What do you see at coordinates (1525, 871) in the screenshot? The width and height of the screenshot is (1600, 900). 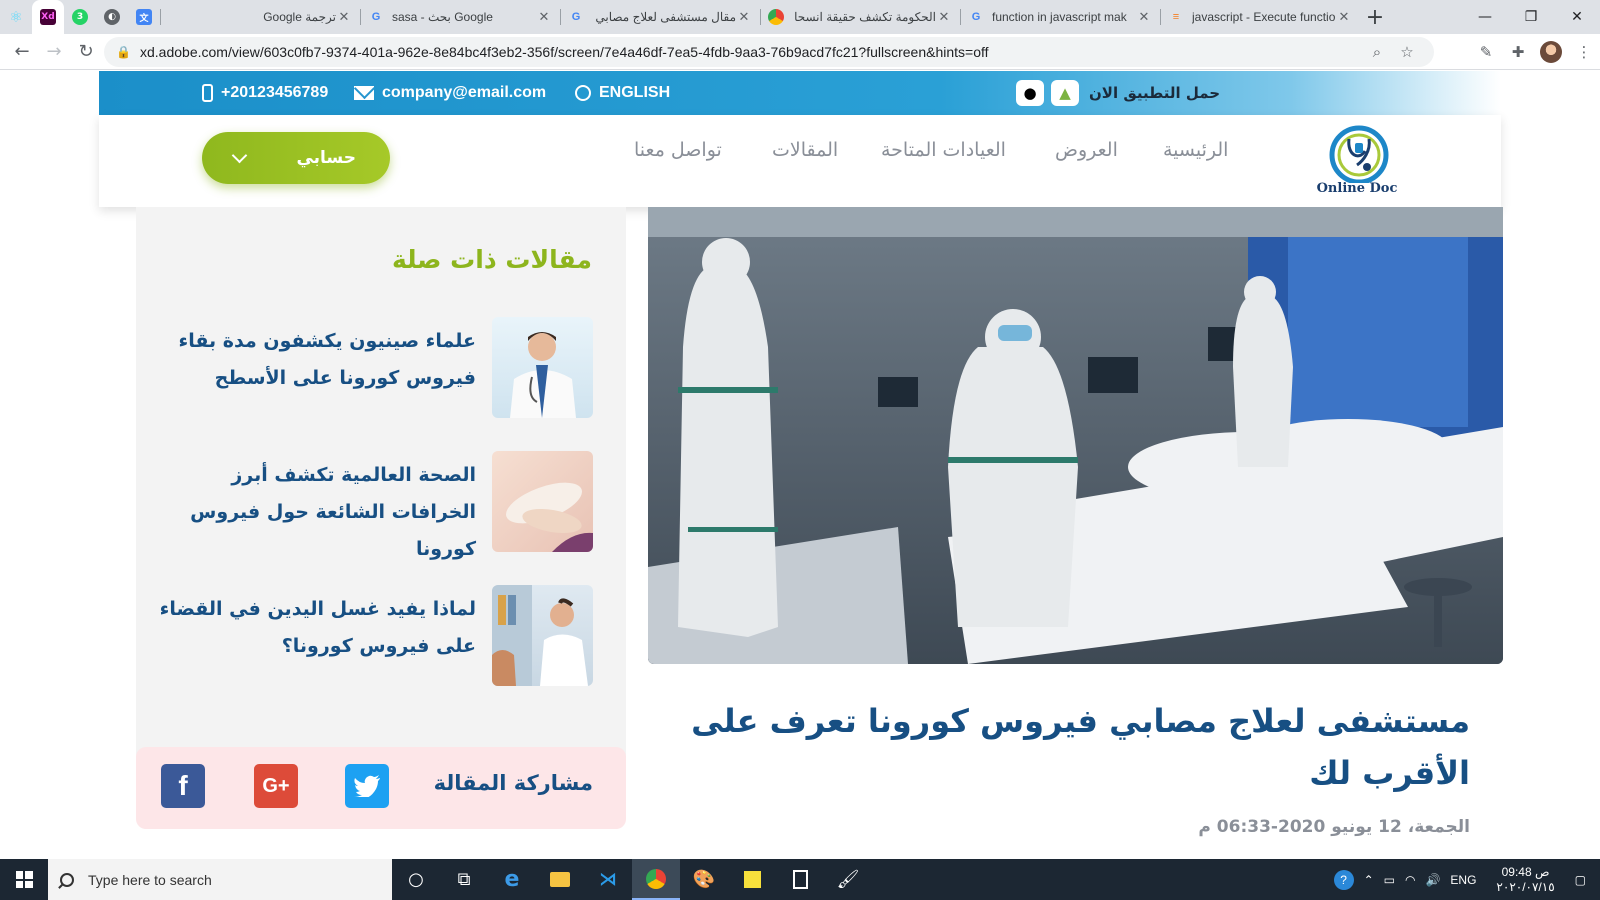 I see `clock-time: 09:48 ص` at bounding box center [1525, 871].